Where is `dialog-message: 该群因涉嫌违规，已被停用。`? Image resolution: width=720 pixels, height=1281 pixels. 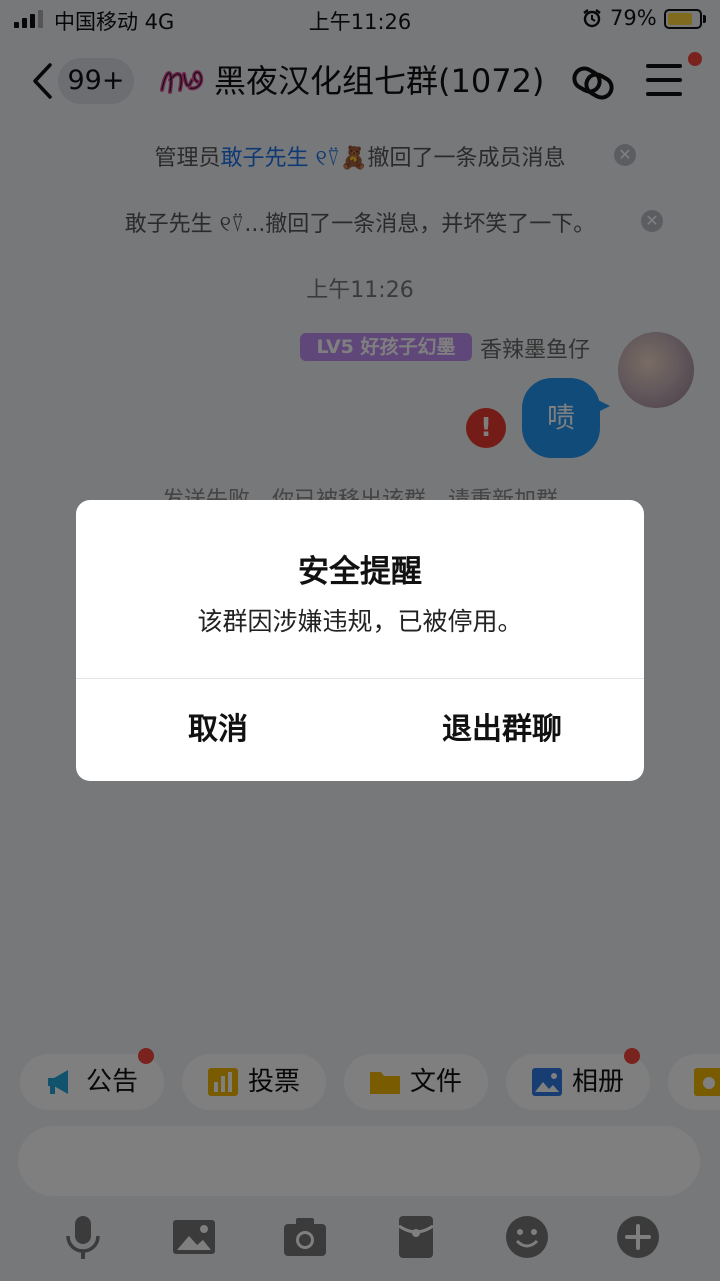
dialog-message: 该群因涉嫌违规，已被停用。 is located at coordinates (360, 621).